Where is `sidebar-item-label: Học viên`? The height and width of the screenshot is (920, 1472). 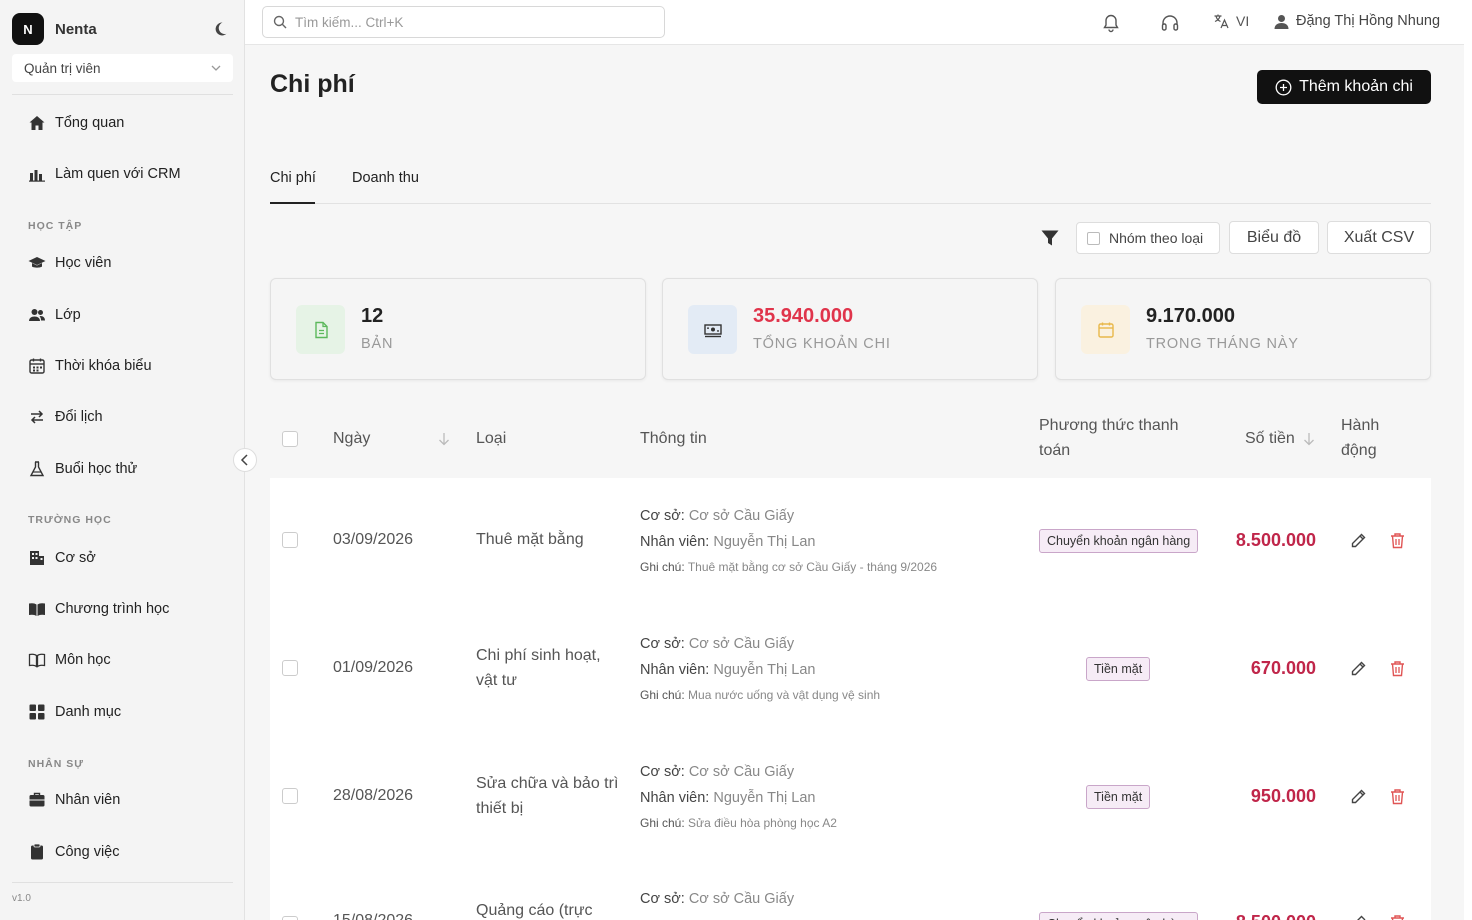 sidebar-item-label: Học viên is located at coordinates (83, 263).